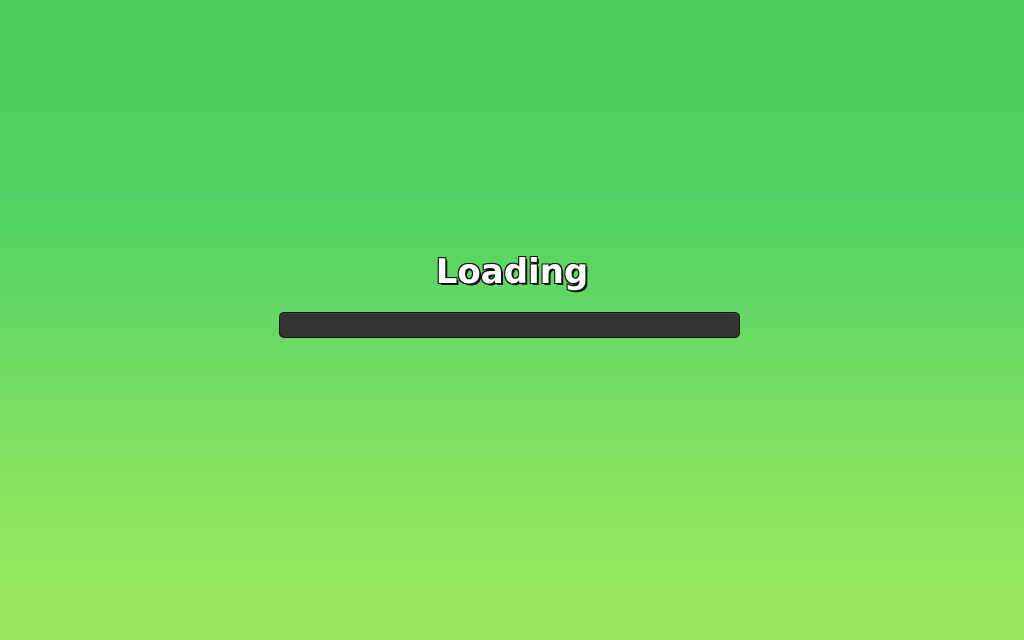 The image size is (1024, 640). Describe the element at coordinates (509, 325) in the screenshot. I see `loading-progress-bar` at that location.